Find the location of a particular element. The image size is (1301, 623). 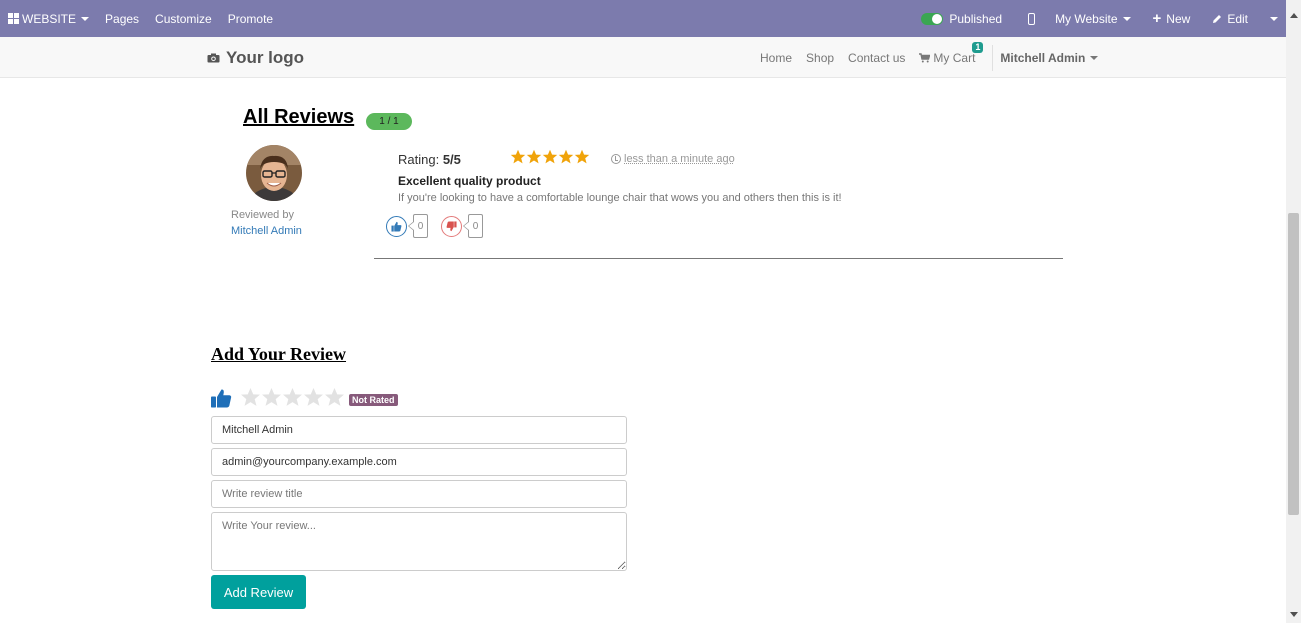

published-label: Published is located at coordinates (976, 18).